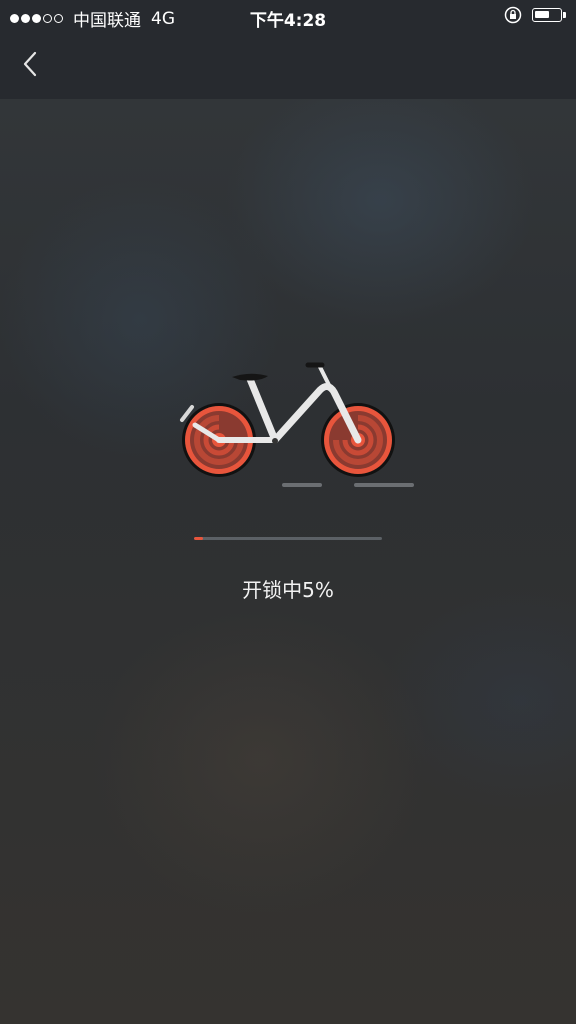  What do you see at coordinates (199, 538) in the screenshot?
I see `unlock-progress-fill` at bounding box center [199, 538].